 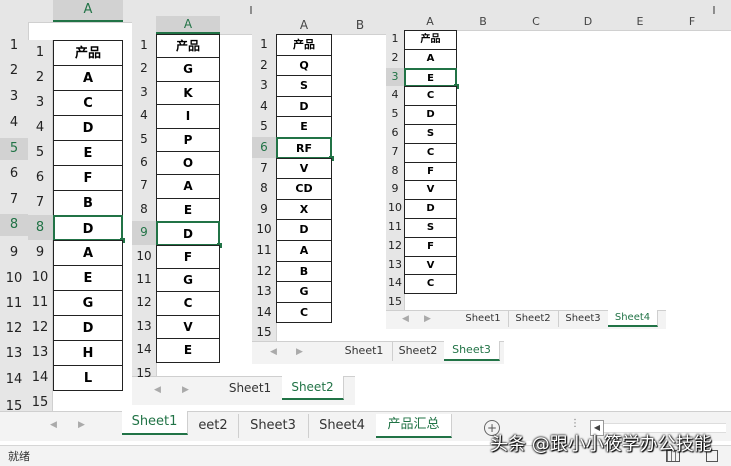 What do you see at coordinates (88, 378) in the screenshot?
I see `product-cell: L` at bounding box center [88, 378].